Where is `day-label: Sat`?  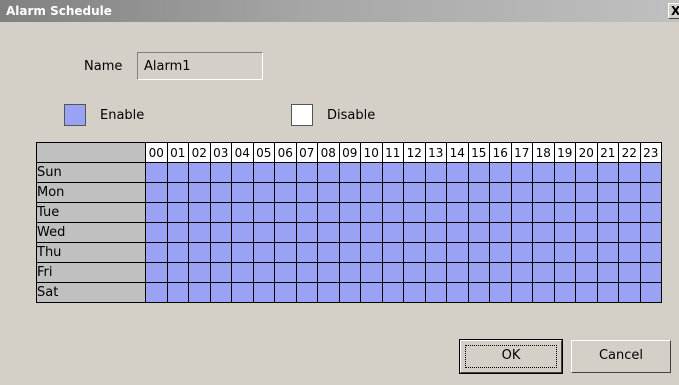 day-label: Sat is located at coordinates (91, 292).